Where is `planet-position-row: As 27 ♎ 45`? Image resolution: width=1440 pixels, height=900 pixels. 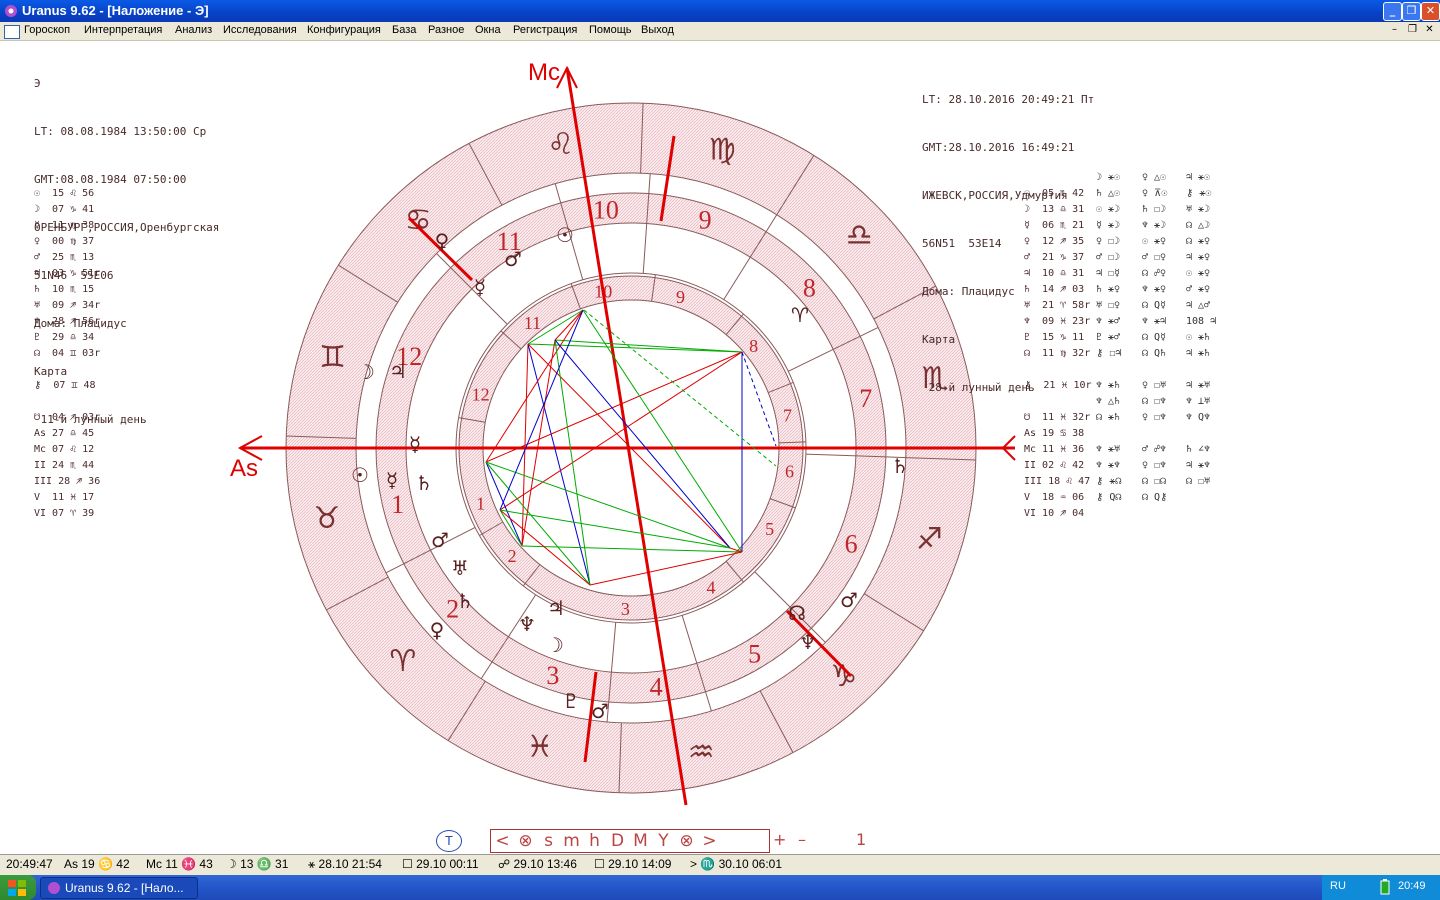
planet-position-row: As 27 ♎ 45 is located at coordinates (64, 433).